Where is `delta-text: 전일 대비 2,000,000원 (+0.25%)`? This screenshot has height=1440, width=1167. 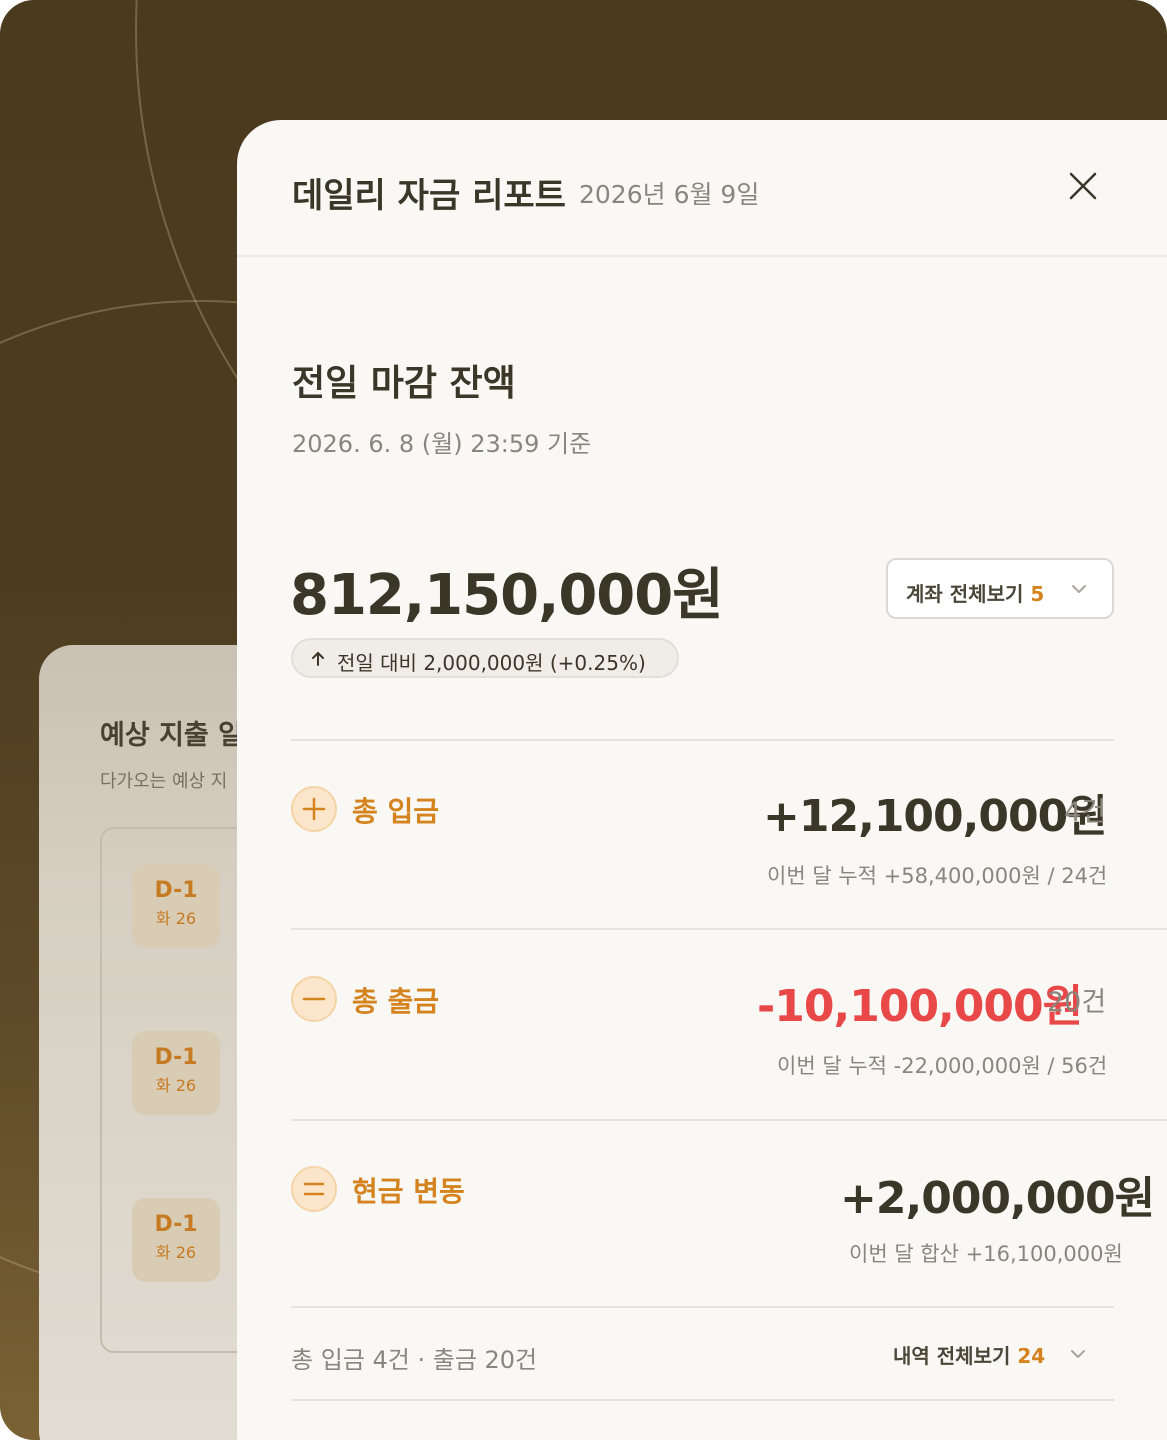 delta-text: 전일 대비 2,000,000원 (+0.25%) is located at coordinates (491, 663).